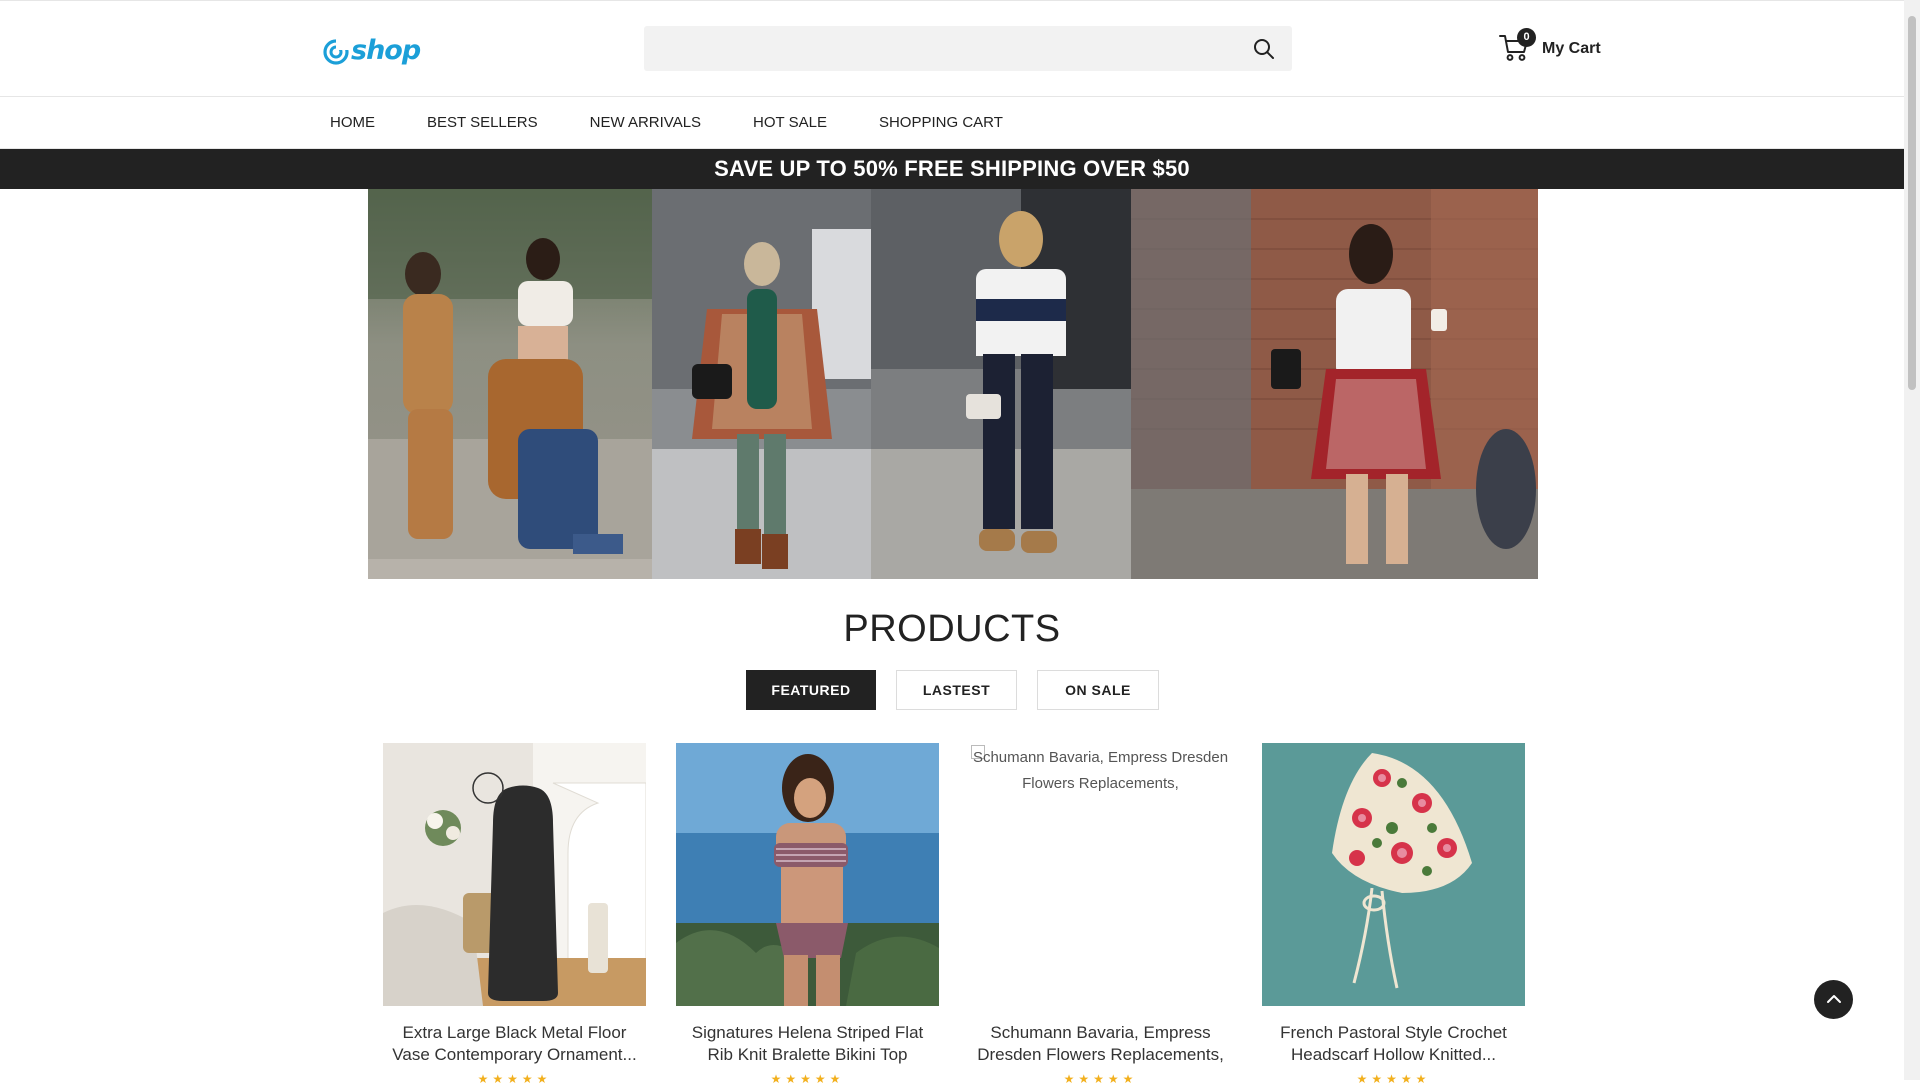 The image size is (1920, 1086). I want to click on search-input, so click(948, 49).